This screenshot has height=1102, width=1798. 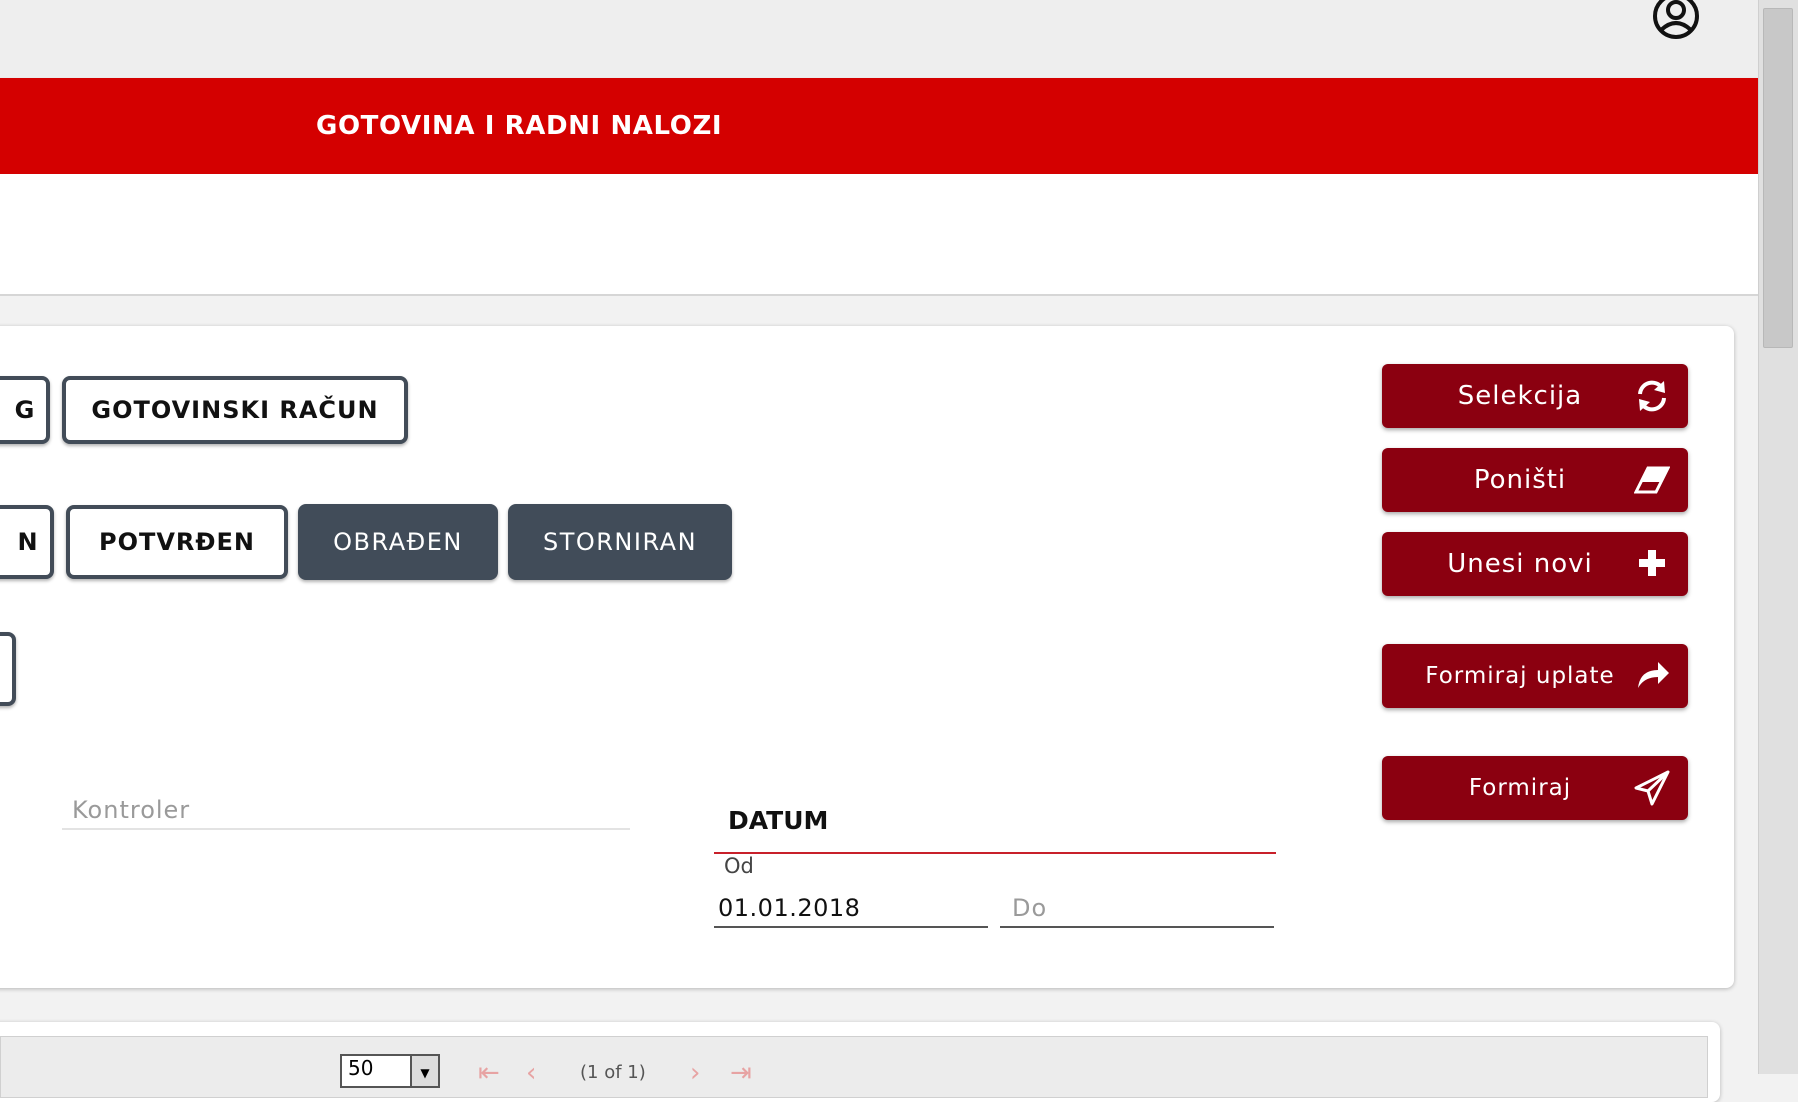 What do you see at coordinates (1653, 675) in the screenshot?
I see `share-arrow-icon` at bounding box center [1653, 675].